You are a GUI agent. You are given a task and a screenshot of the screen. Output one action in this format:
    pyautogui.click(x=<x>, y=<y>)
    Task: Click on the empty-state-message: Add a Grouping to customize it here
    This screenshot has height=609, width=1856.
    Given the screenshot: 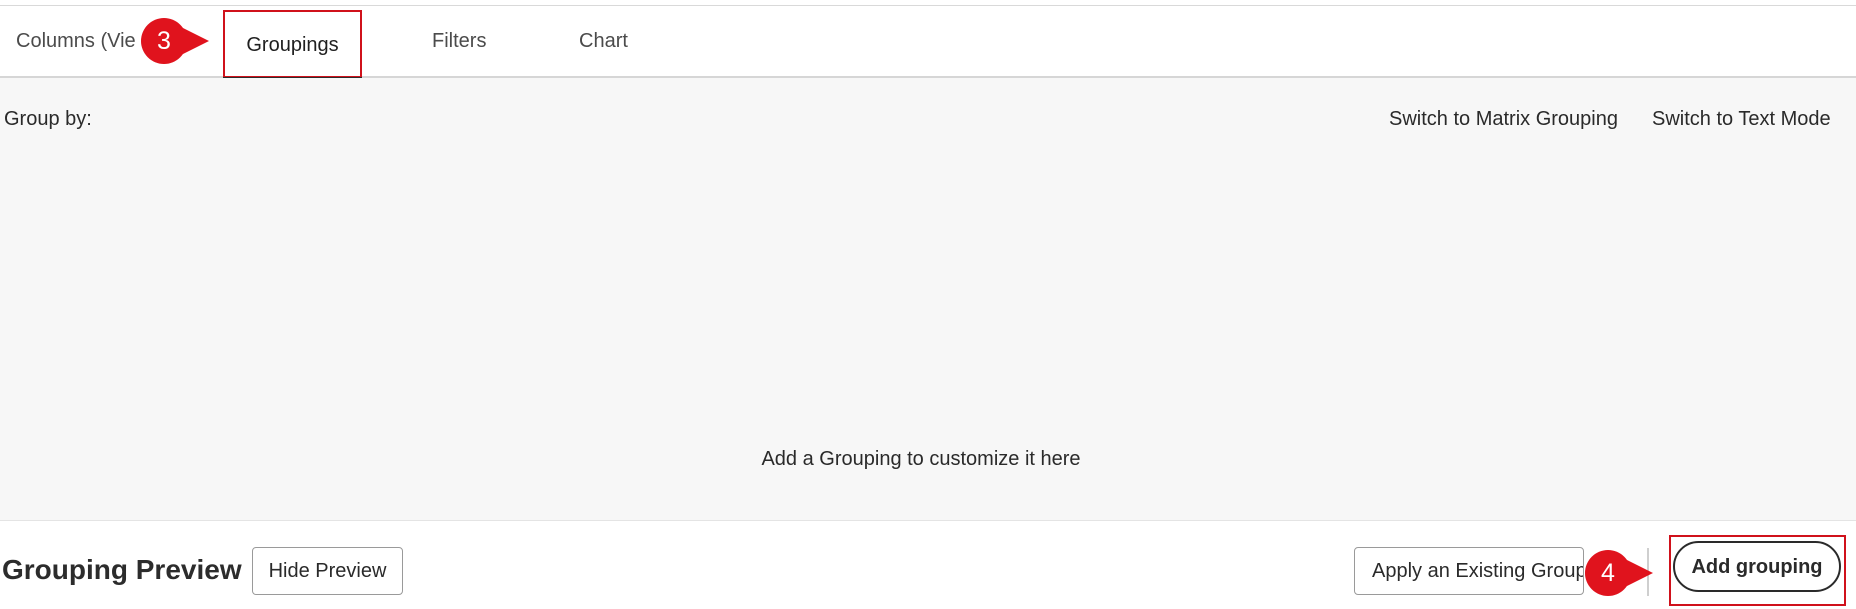 What is the action you would take?
    pyautogui.click(x=921, y=459)
    